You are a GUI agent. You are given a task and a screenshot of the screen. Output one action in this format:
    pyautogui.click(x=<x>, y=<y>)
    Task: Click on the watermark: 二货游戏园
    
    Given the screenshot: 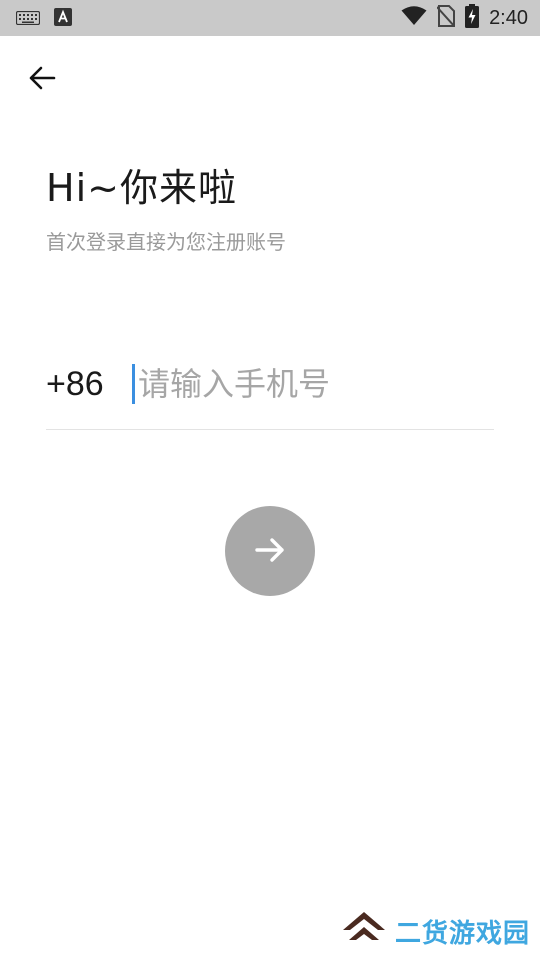 What is the action you would take?
    pyautogui.click(x=435, y=931)
    